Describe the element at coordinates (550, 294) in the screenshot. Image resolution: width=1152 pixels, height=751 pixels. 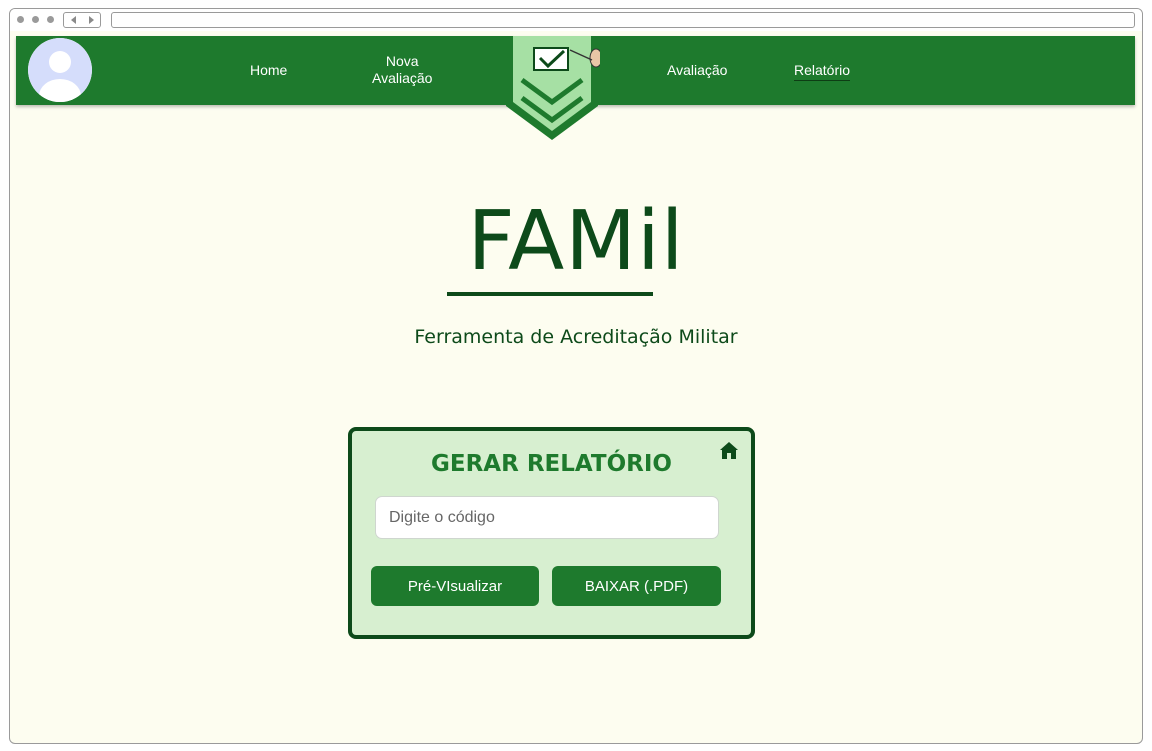
I see `title-underline` at that location.